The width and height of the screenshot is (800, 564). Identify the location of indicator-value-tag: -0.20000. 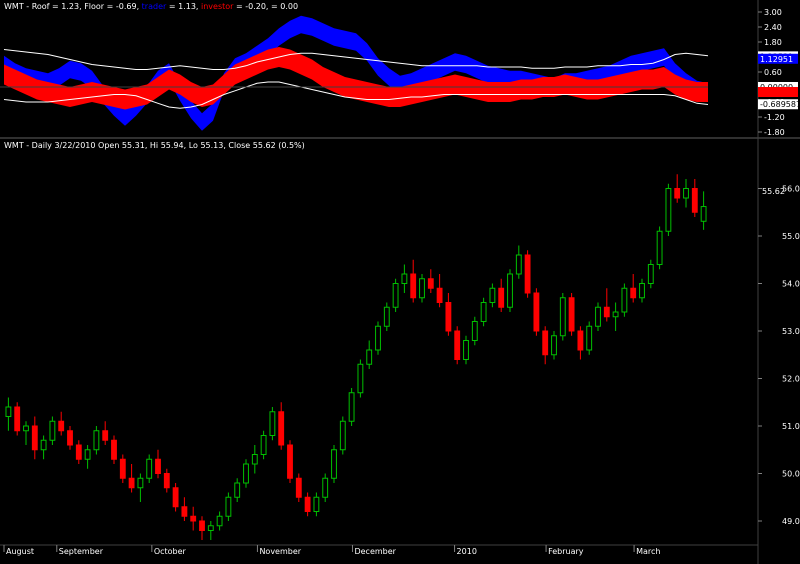
(778, 92).